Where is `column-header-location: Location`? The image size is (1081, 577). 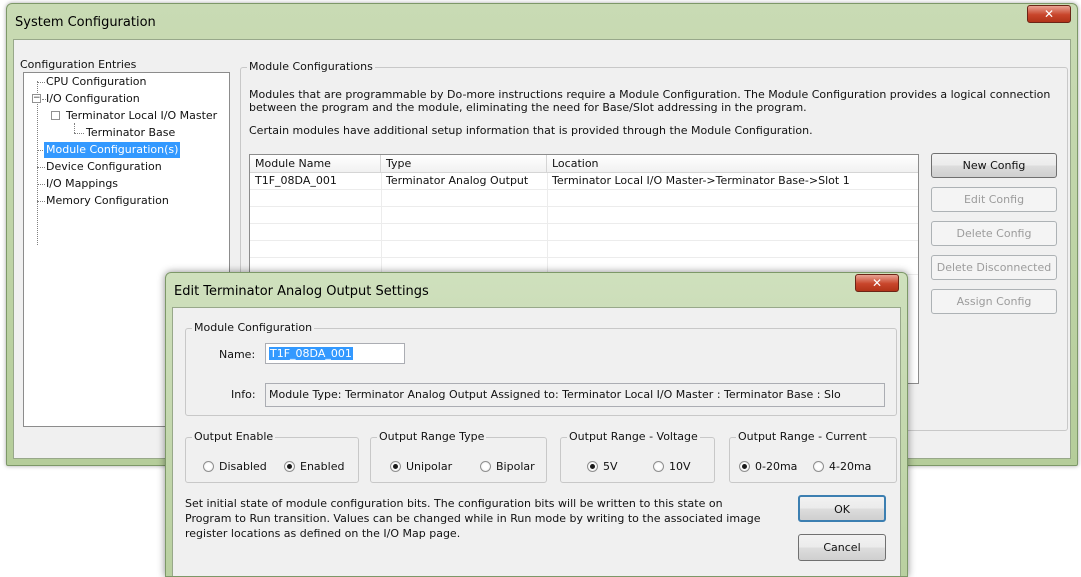
column-header-location: Location is located at coordinates (732, 164).